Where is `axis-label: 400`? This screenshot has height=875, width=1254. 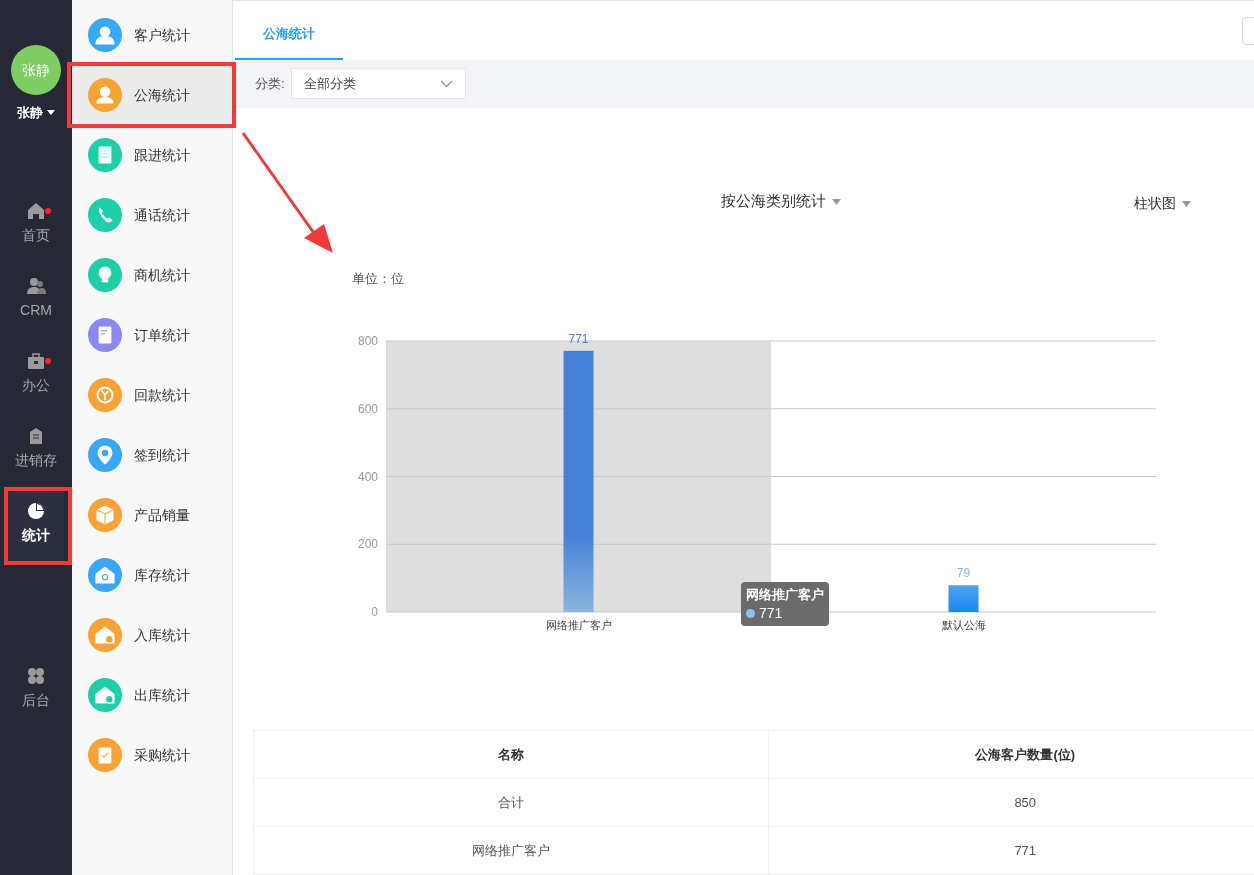
axis-label: 400 is located at coordinates (367, 476).